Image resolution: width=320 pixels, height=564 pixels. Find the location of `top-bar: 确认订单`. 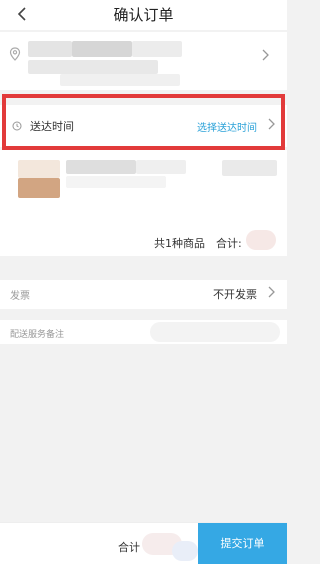

top-bar: 确认订单 is located at coordinates (143, 15).